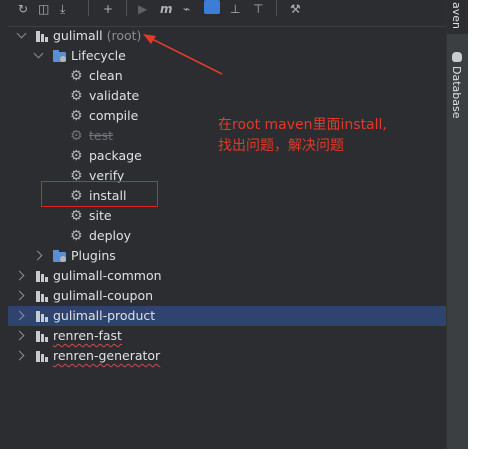 The image size is (477, 461). Describe the element at coordinates (115, 155) in the screenshot. I see `phase-package: package` at that location.